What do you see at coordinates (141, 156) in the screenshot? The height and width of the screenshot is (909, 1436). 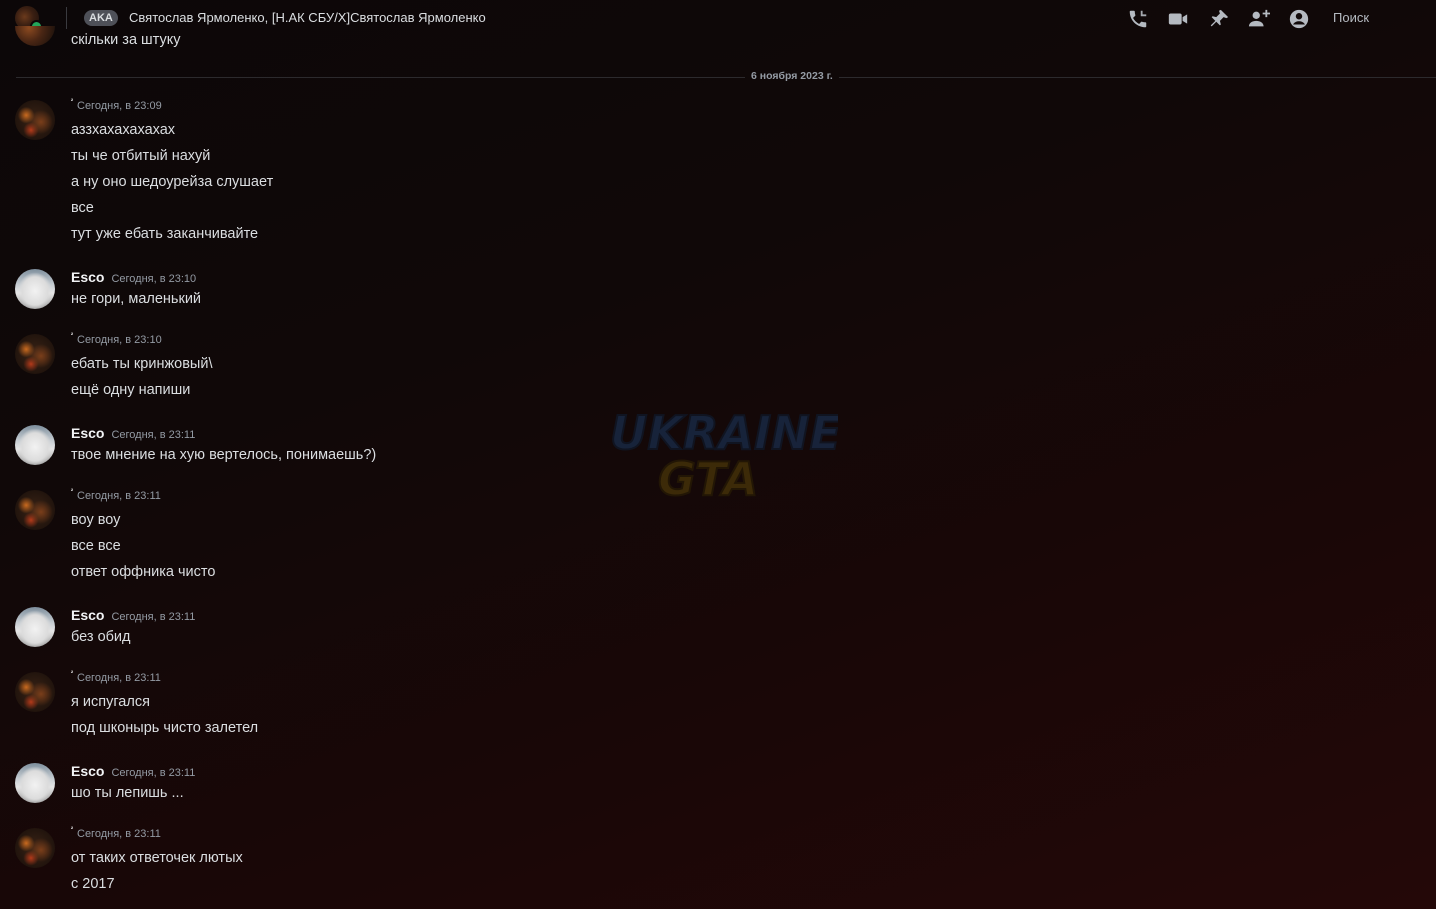 I see `message-line: ты че отбитый нахуй` at bounding box center [141, 156].